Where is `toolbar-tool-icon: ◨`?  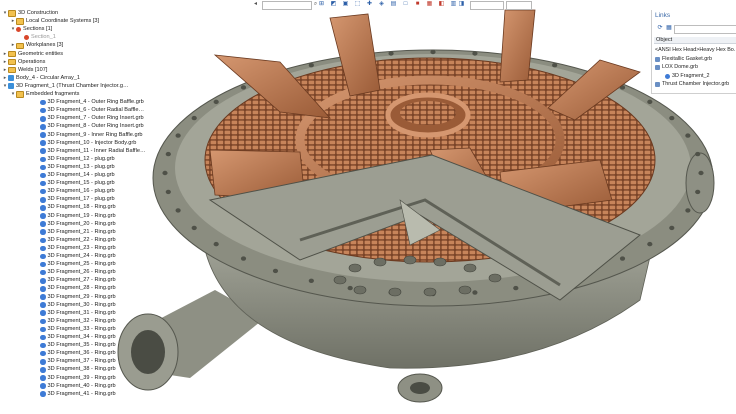
toolbar-tool-icon: ◨ is located at coordinates (461, 4).